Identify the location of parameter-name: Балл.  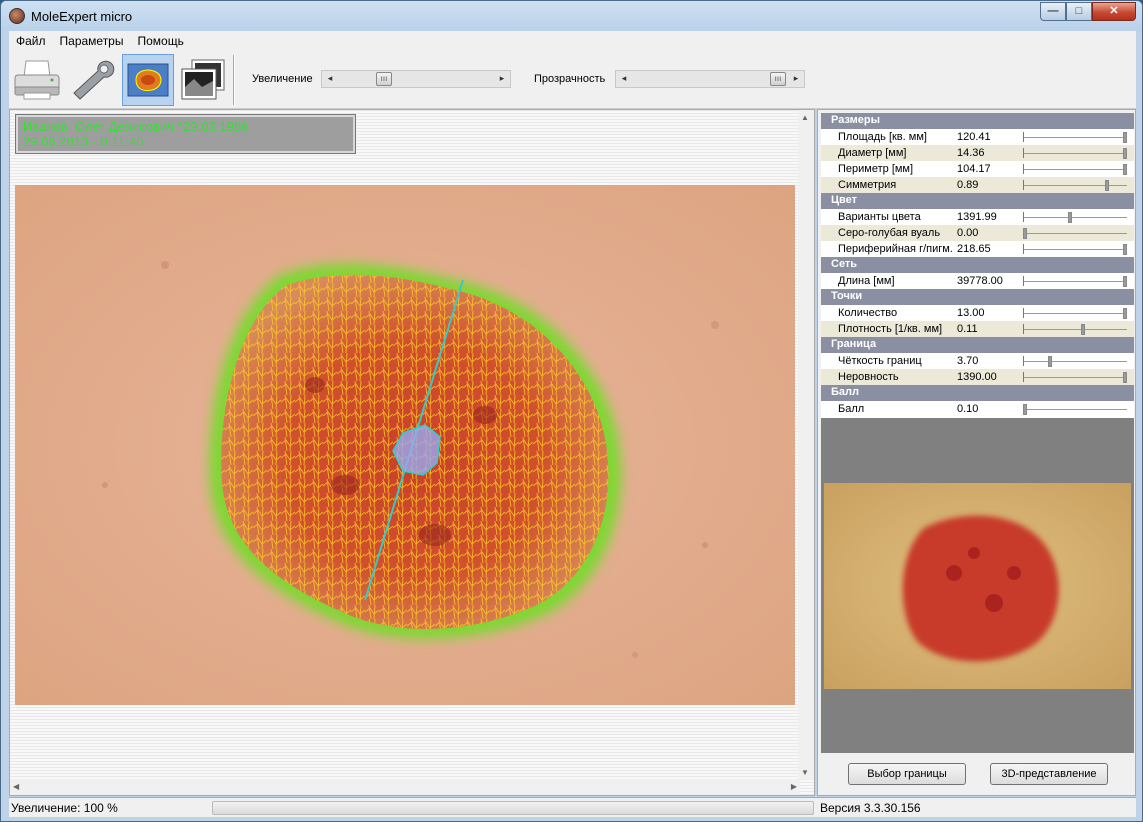
(851, 409).